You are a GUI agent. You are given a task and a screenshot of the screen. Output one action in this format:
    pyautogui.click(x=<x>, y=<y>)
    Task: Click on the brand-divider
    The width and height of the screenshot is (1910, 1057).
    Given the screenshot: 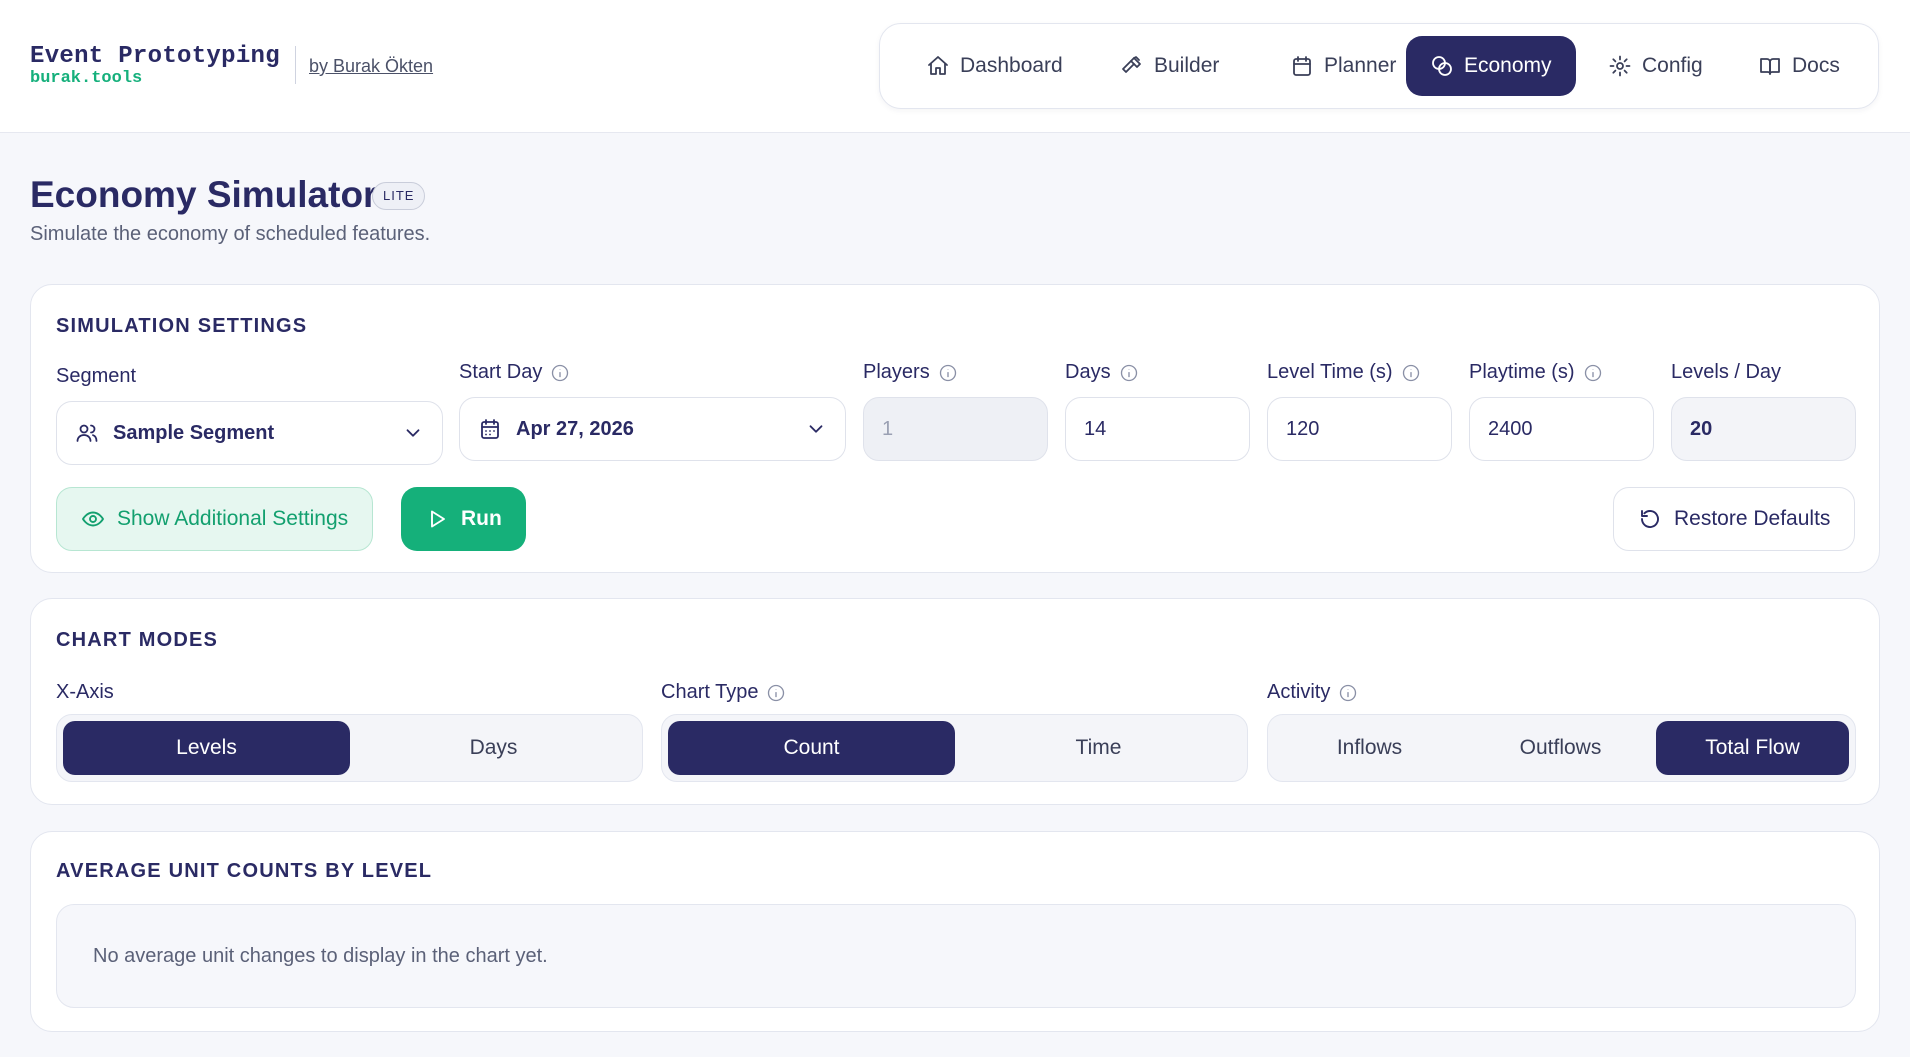 What is the action you would take?
    pyautogui.click(x=295, y=65)
    